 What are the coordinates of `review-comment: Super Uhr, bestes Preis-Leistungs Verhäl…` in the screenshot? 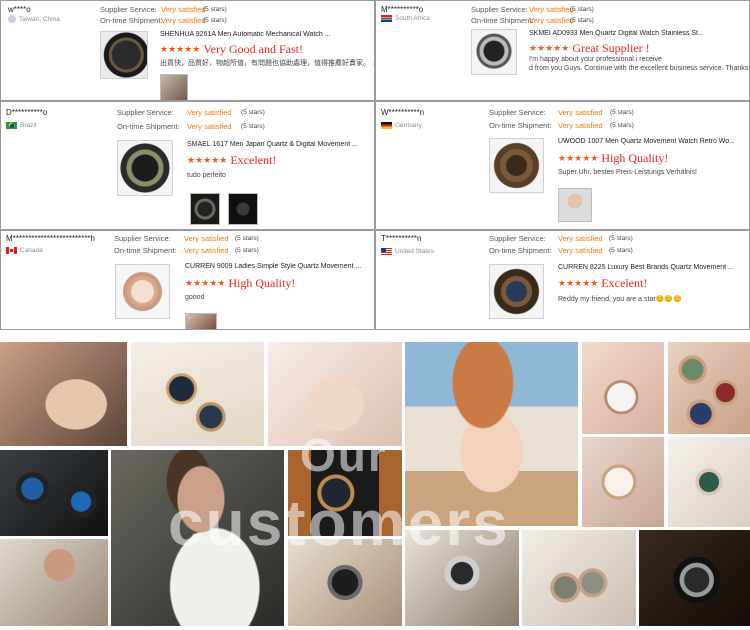 It's located at (627, 172).